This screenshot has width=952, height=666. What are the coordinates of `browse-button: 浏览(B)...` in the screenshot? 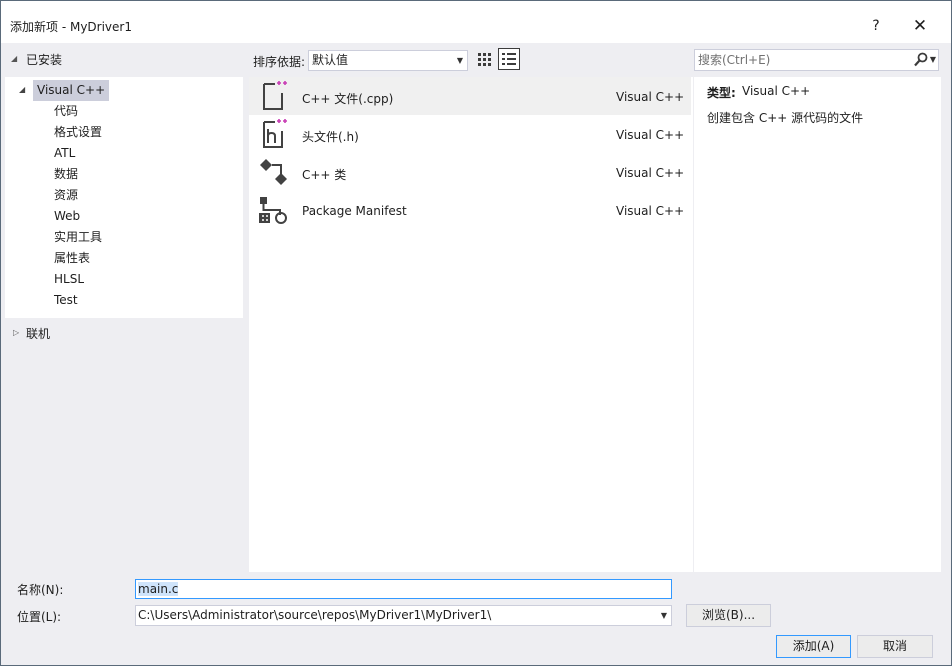 It's located at (728, 615).